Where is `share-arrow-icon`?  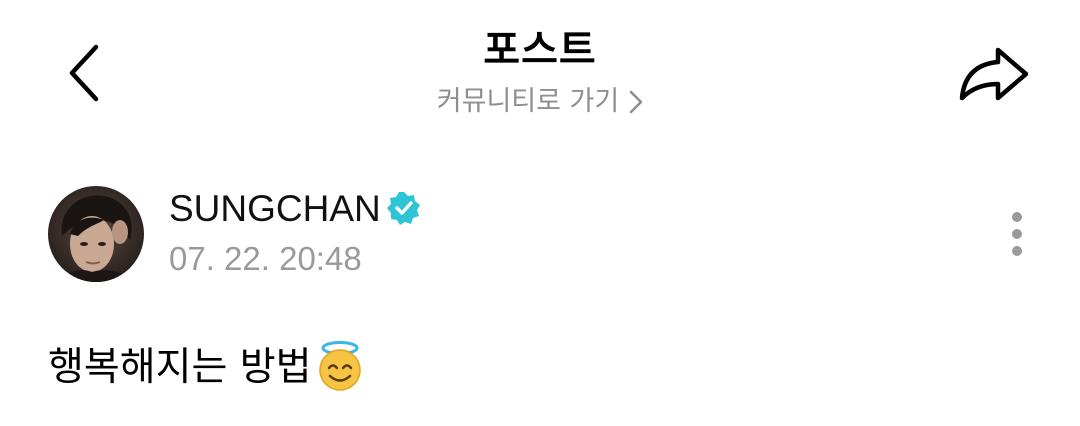
share-arrow-icon is located at coordinates (994, 75).